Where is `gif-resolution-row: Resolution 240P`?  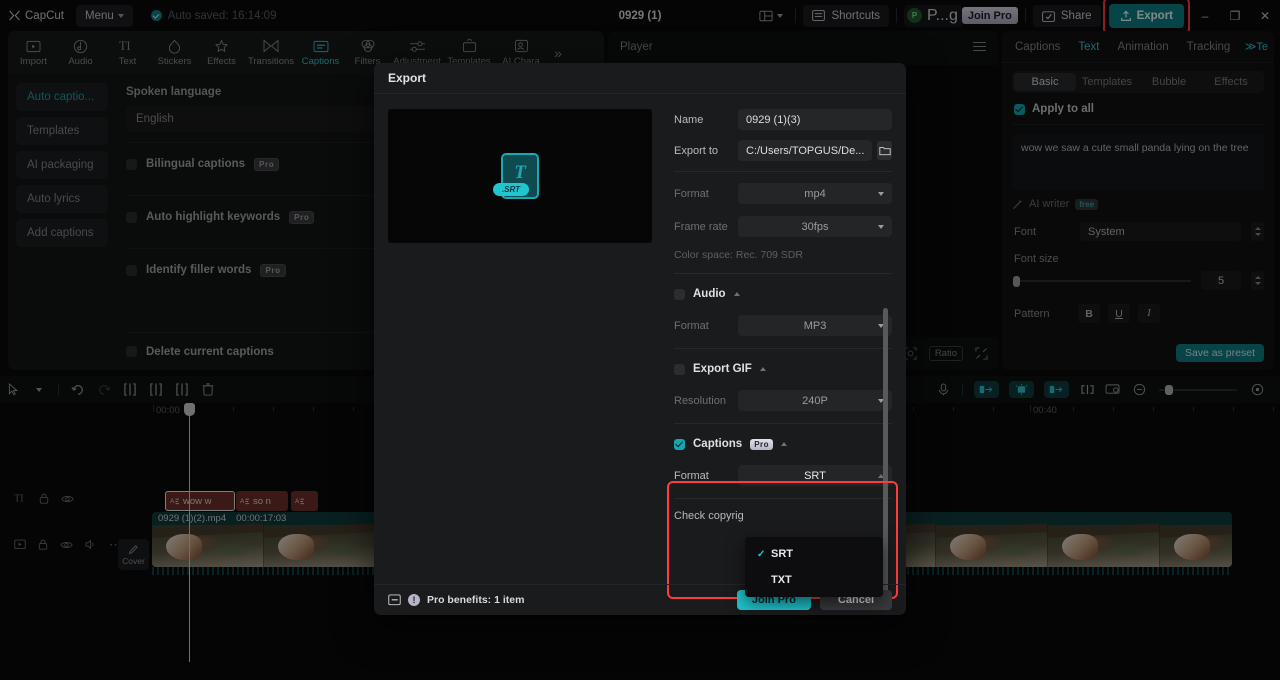 gif-resolution-row: Resolution 240P is located at coordinates (783, 400).